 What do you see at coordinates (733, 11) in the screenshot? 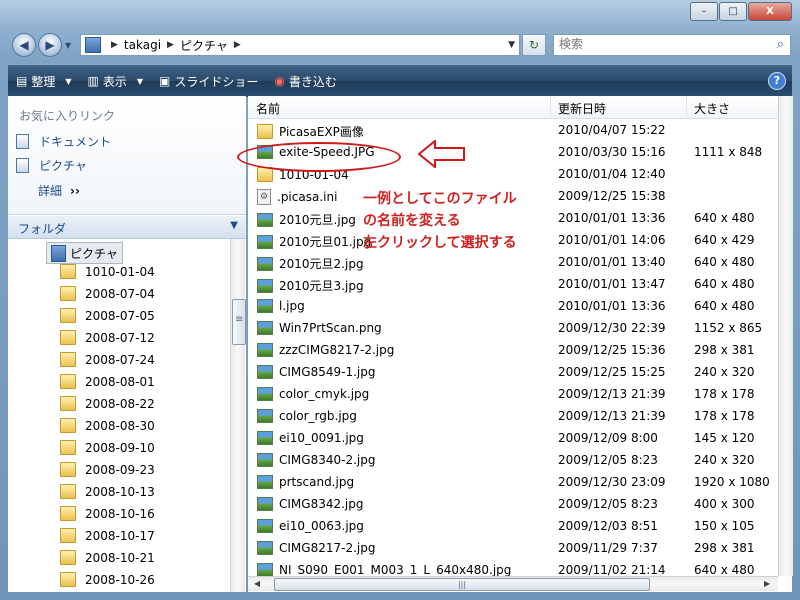
I see `maximize-button: □` at bounding box center [733, 11].